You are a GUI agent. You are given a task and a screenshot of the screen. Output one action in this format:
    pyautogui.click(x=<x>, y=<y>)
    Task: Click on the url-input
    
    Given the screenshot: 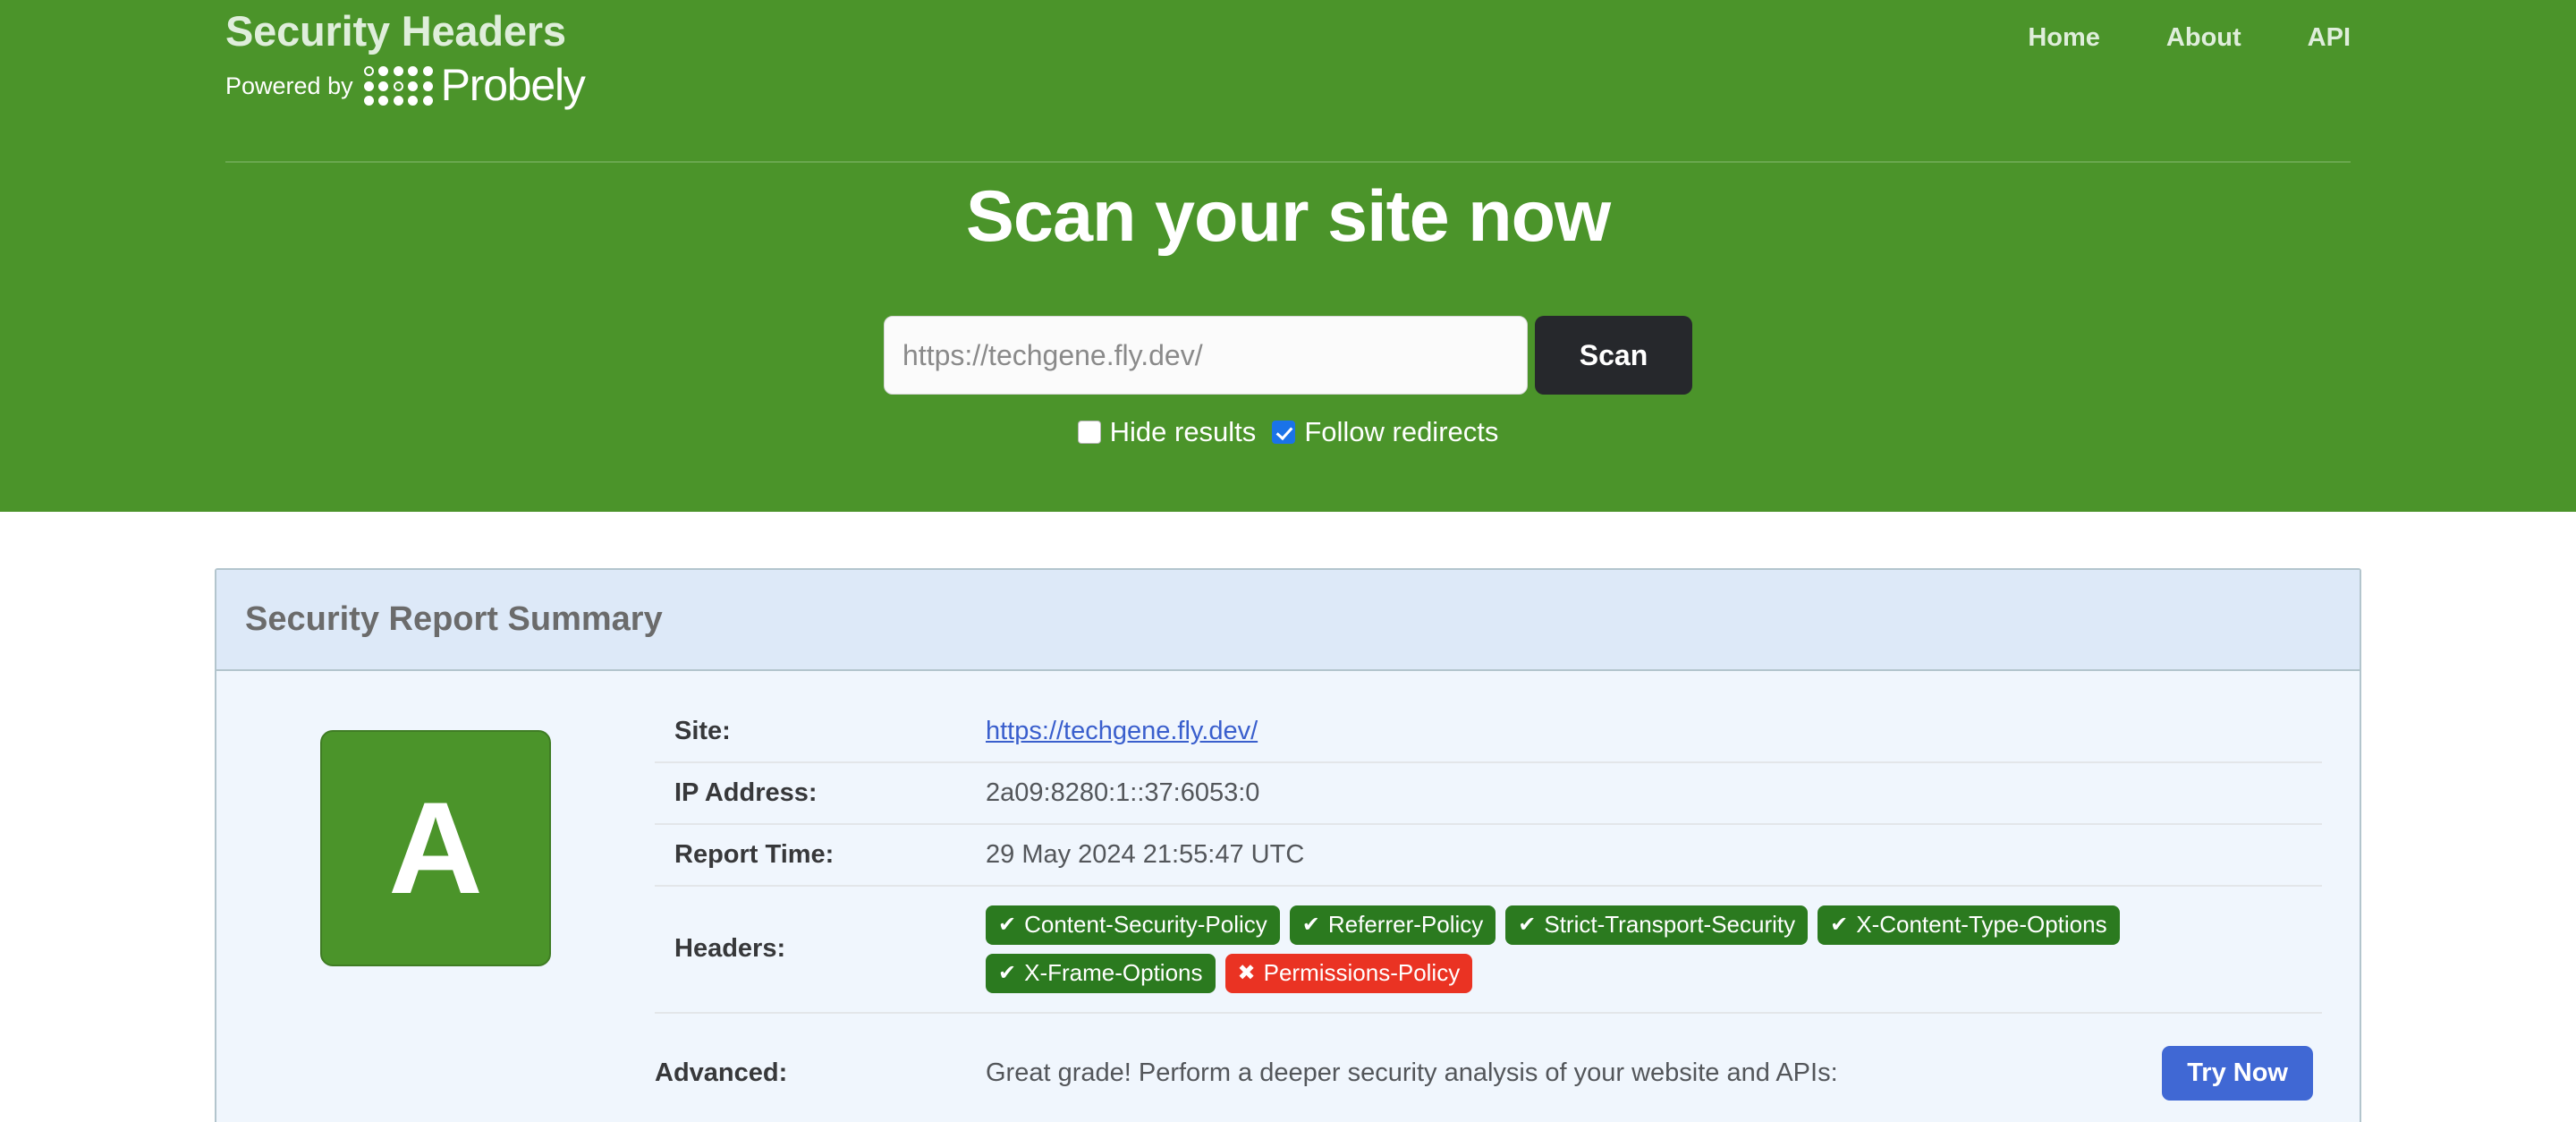 What is the action you would take?
    pyautogui.click(x=1206, y=355)
    